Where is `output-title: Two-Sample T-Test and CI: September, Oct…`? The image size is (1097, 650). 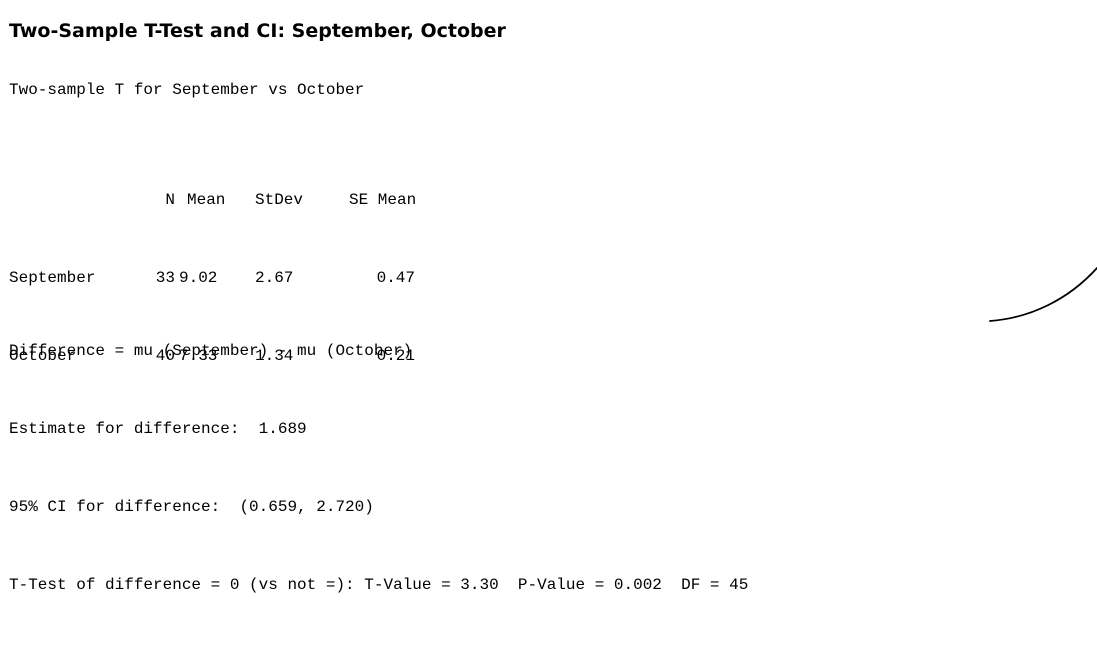
output-title: Two-Sample T-Test and CI: September, Oct… is located at coordinates (257, 31).